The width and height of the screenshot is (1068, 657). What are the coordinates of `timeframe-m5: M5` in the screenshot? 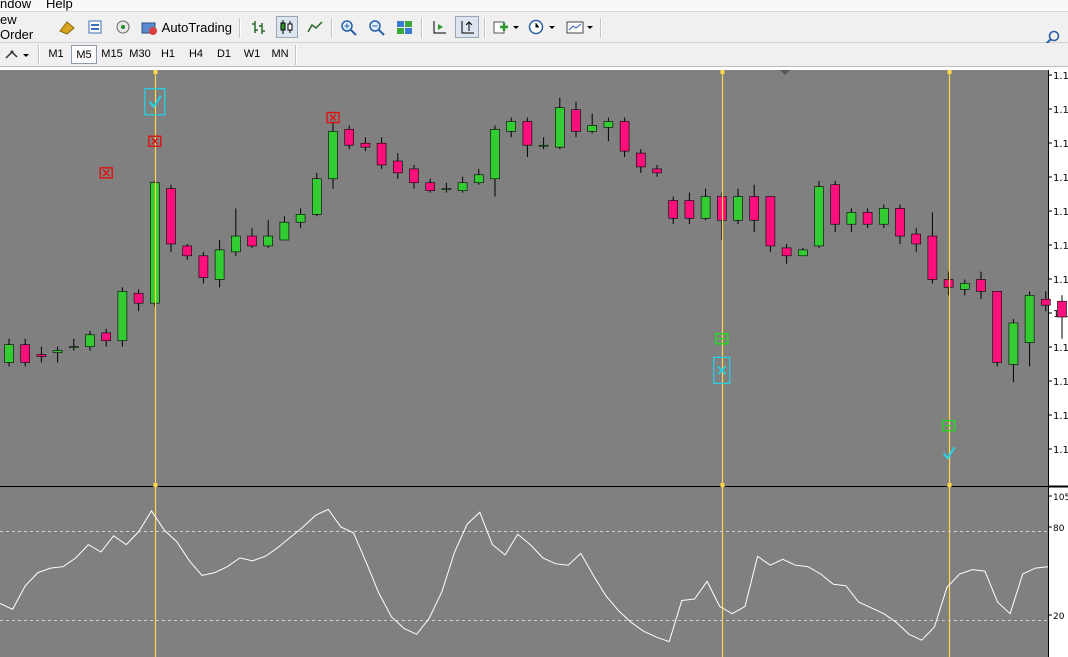 It's located at (84, 54).